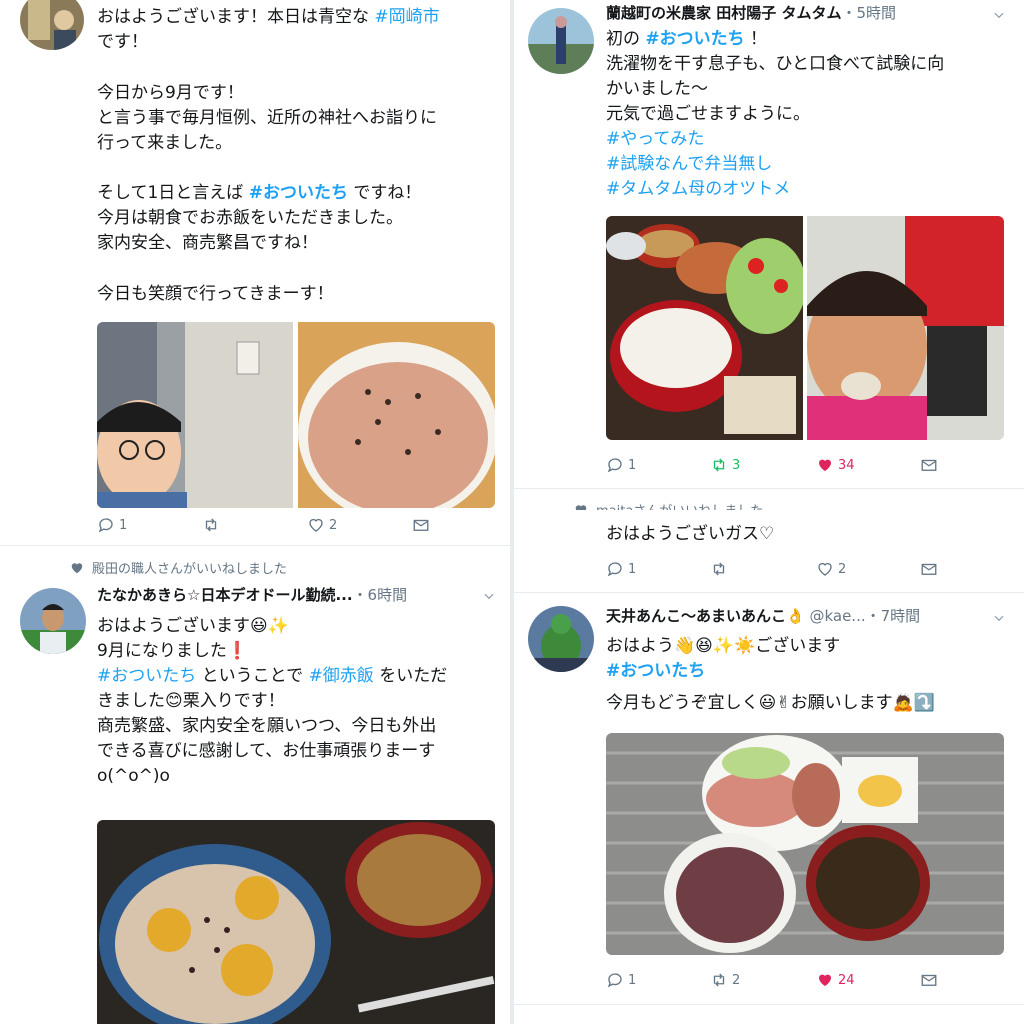  What do you see at coordinates (756, 39) in the screenshot?
I see `tweet-text-line: ！` at bounding box center [756, 39].